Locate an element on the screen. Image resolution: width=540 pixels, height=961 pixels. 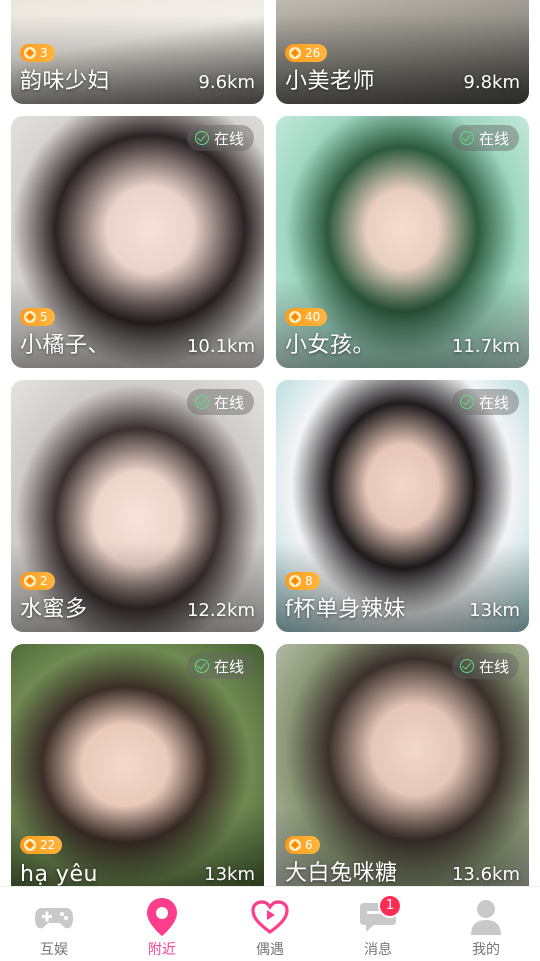
tab-label: 偶遇 is located at coordinates (270, 950).